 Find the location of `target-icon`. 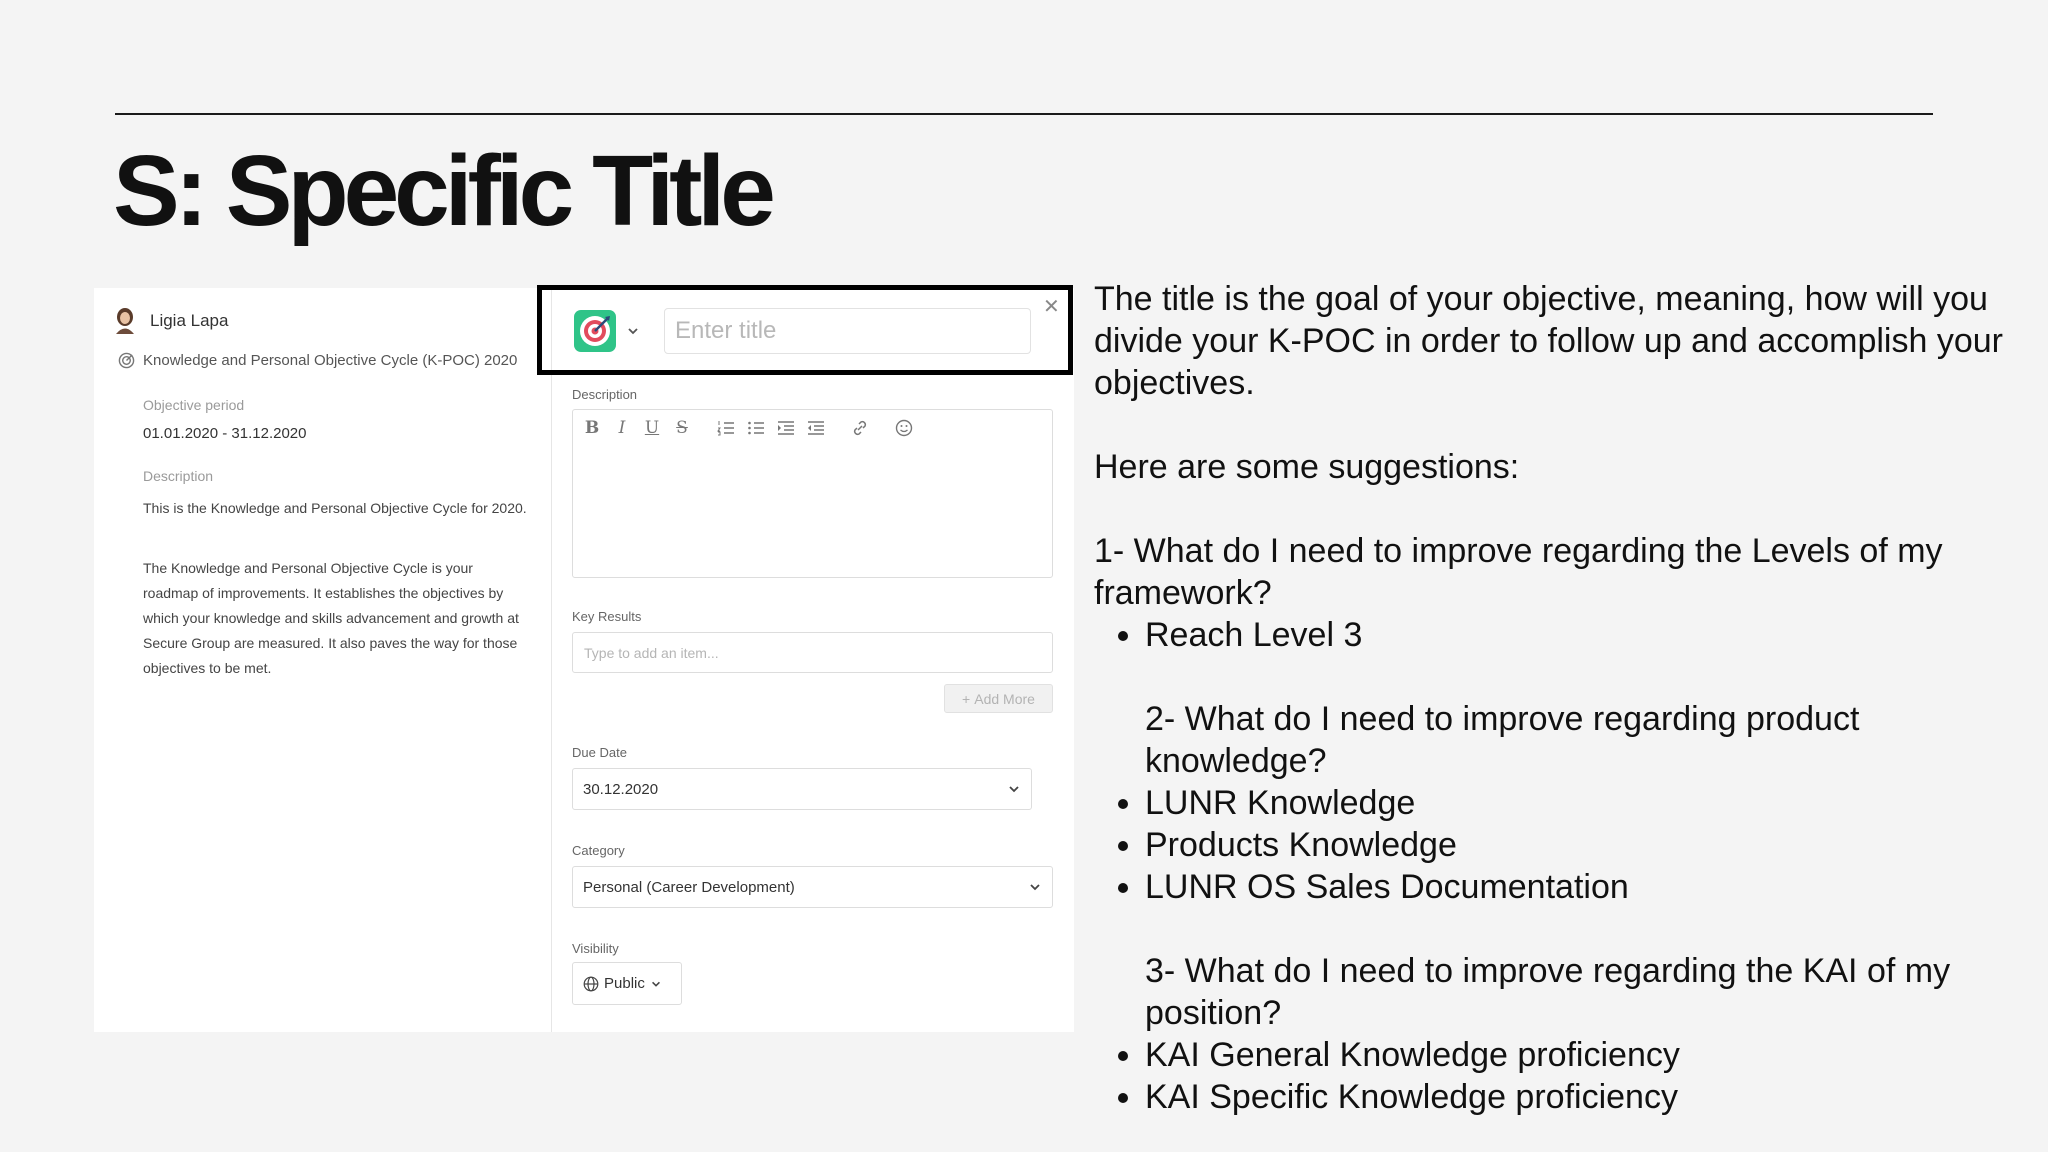

target-icon is located at coordinates (126, 360).